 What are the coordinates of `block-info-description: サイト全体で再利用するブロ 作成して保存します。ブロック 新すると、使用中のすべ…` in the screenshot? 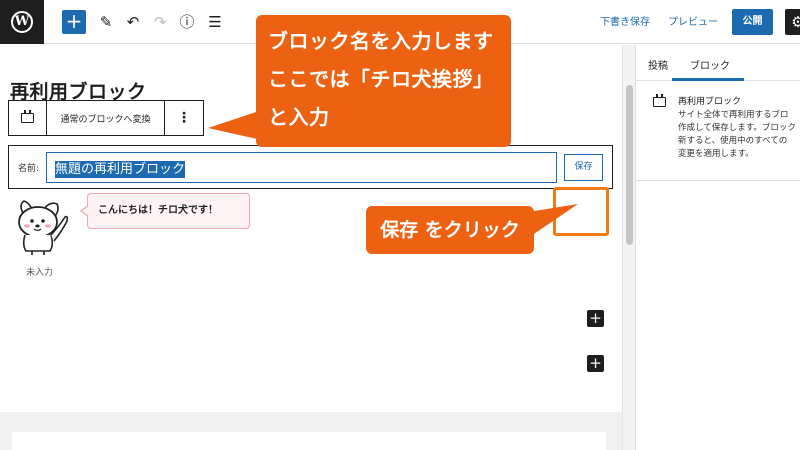 It's located at (739, 135).